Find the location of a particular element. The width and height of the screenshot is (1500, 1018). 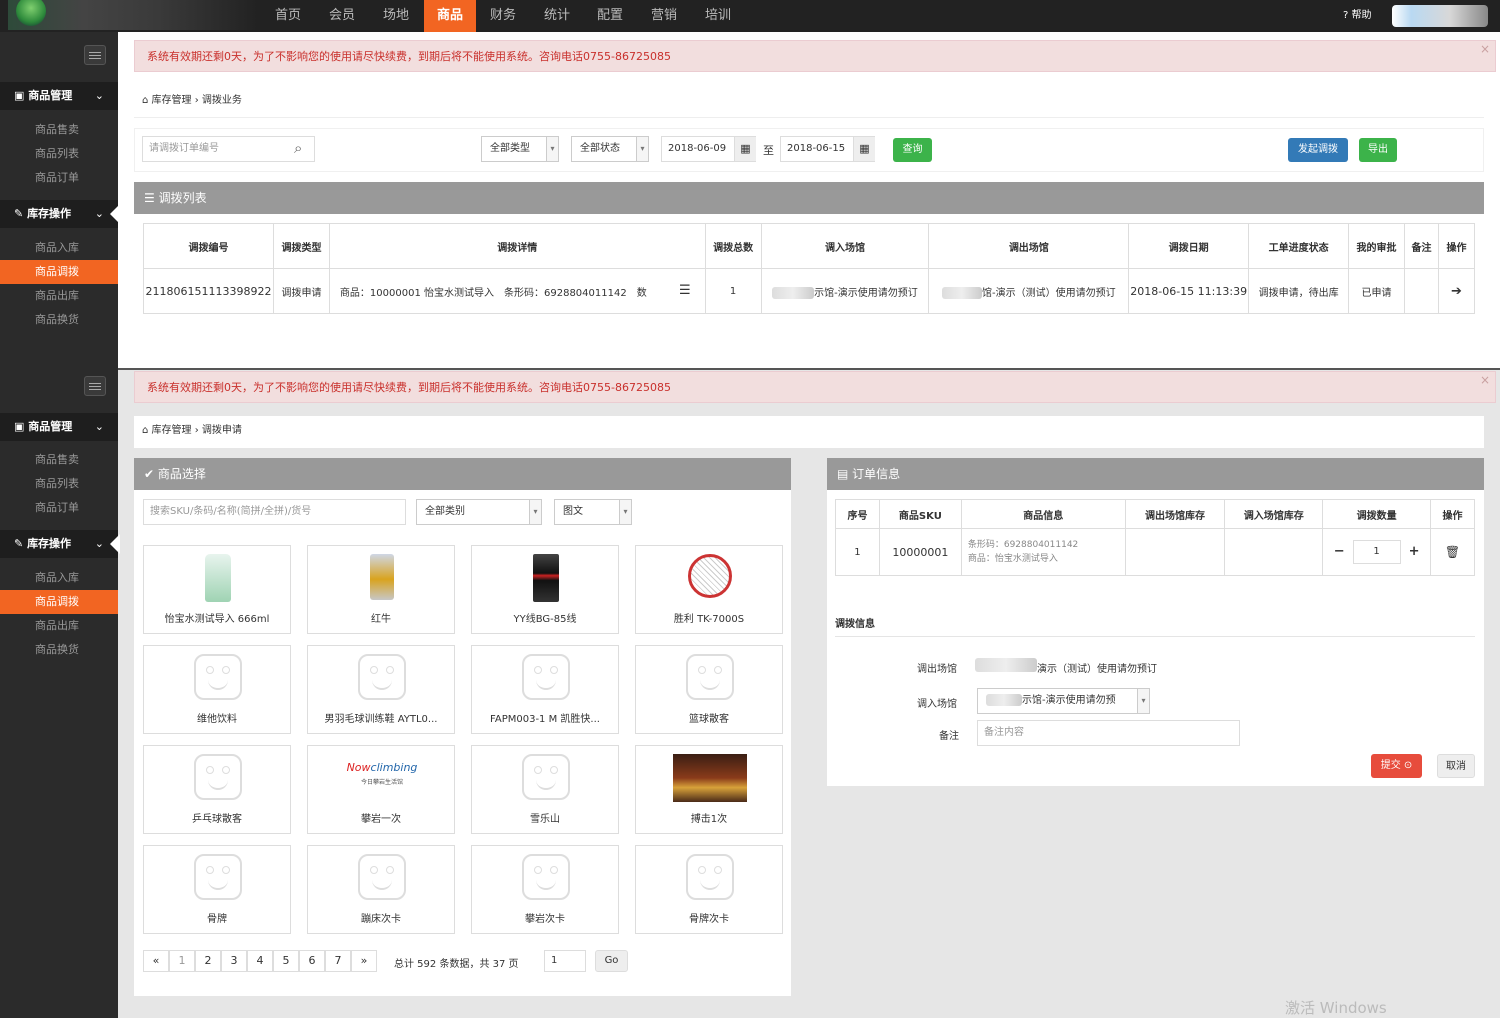

col-header: 操作 is located at coordinates (1452, 514).